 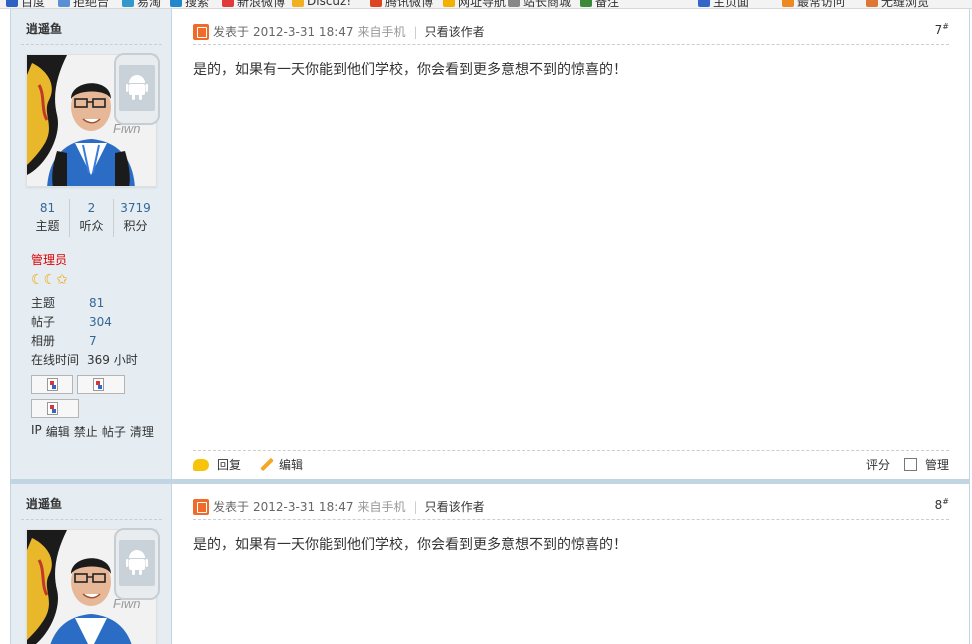 I want to click on author-info: 主题 81 帖子 304 相册 7 在线时间 369 小时, so click(x=96, y=332).